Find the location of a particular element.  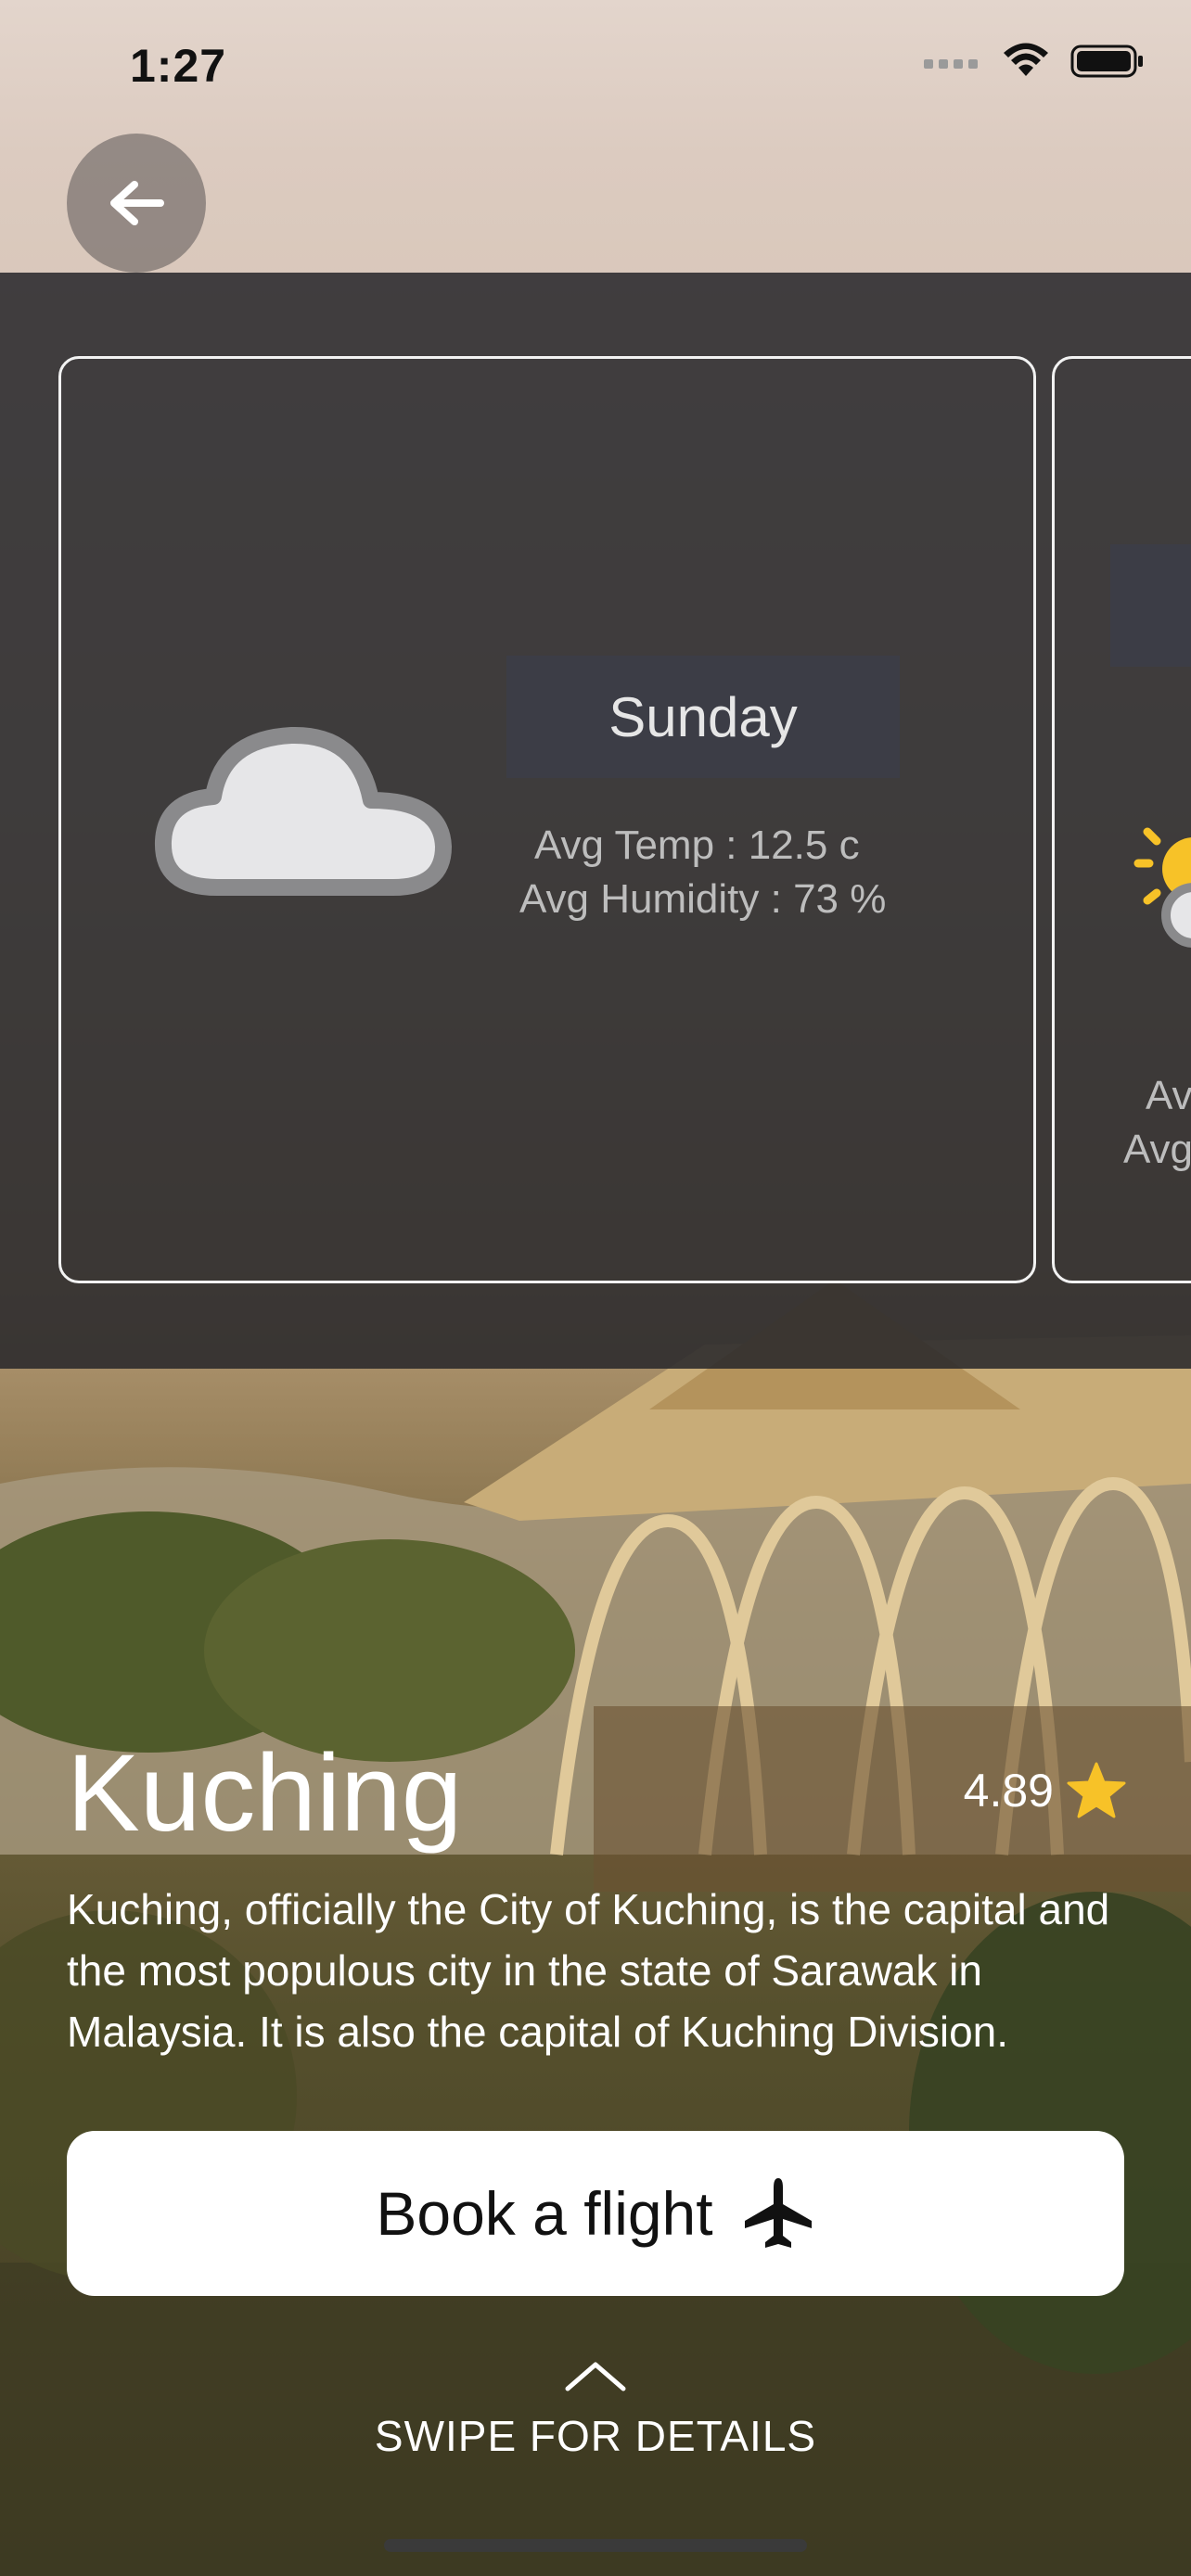

star-icon is located at coordinates (1096, 1790).